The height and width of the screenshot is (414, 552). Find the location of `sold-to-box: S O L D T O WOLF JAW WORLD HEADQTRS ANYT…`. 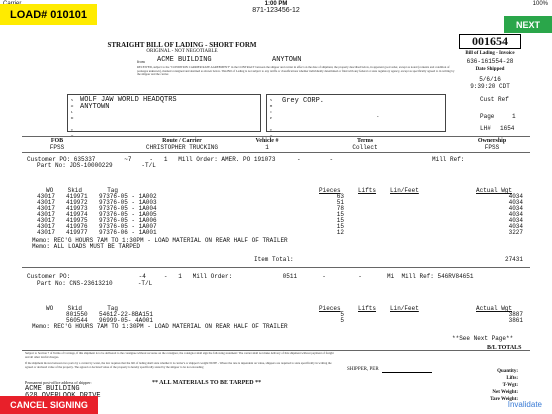

sold-to-box: S O L D T O WOLF JAW WORLD HEADQTRS ANYT… is located at coordinates (164, 116).